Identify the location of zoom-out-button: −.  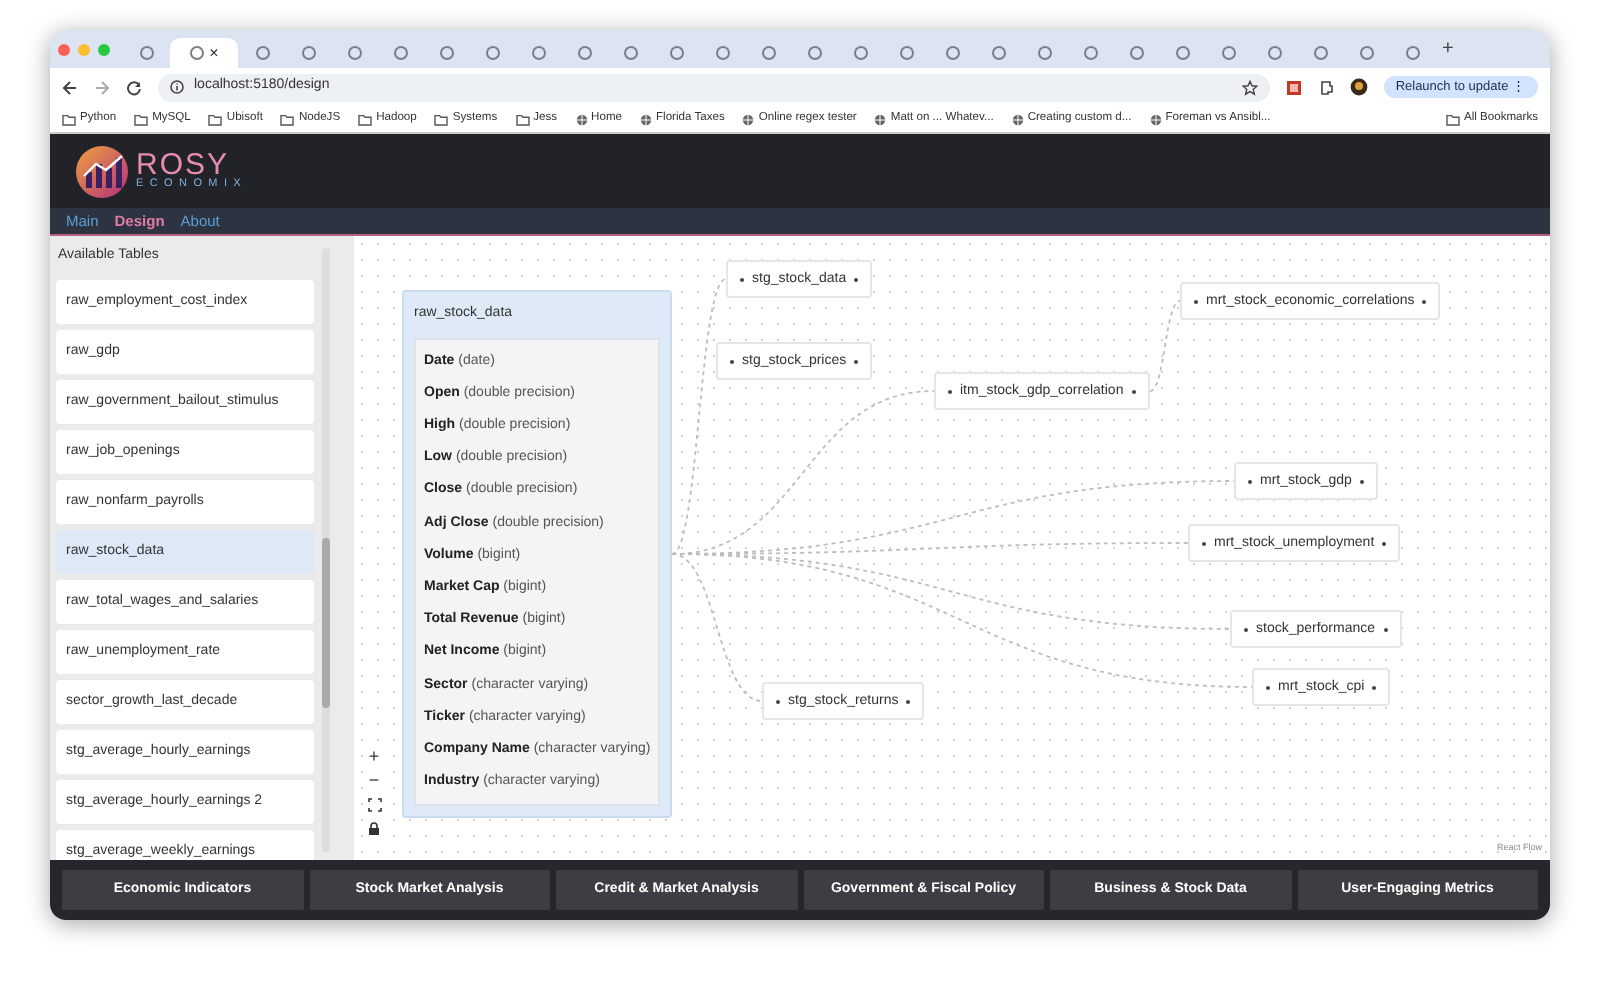
(374, 780).